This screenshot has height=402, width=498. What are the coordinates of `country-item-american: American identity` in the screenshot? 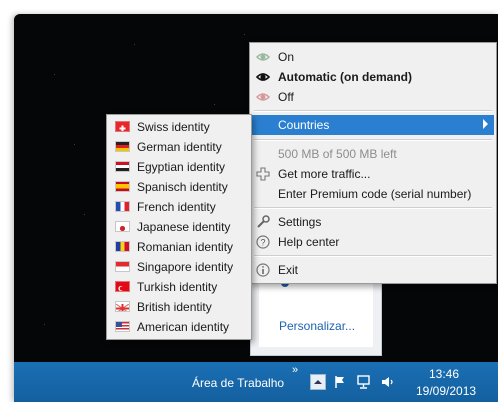 It's located at (179, 327).